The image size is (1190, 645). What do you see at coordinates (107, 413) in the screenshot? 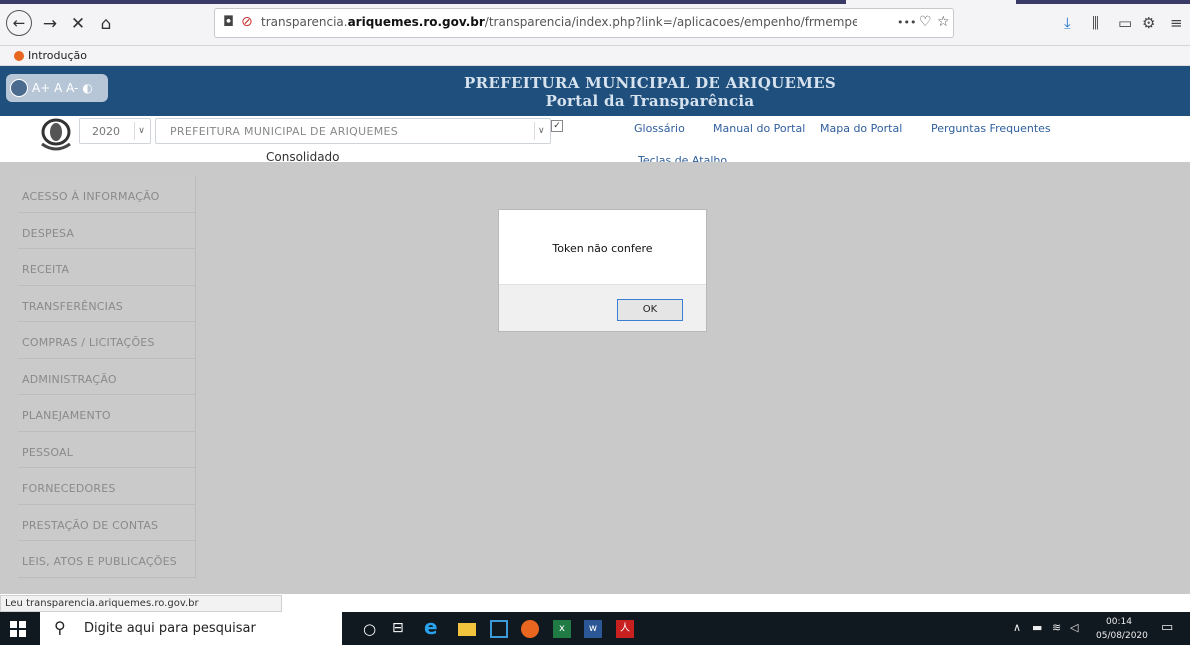
I see `sidebar-item-planejamento: PLANEJAMENTO` at bounding box center [107, 413].